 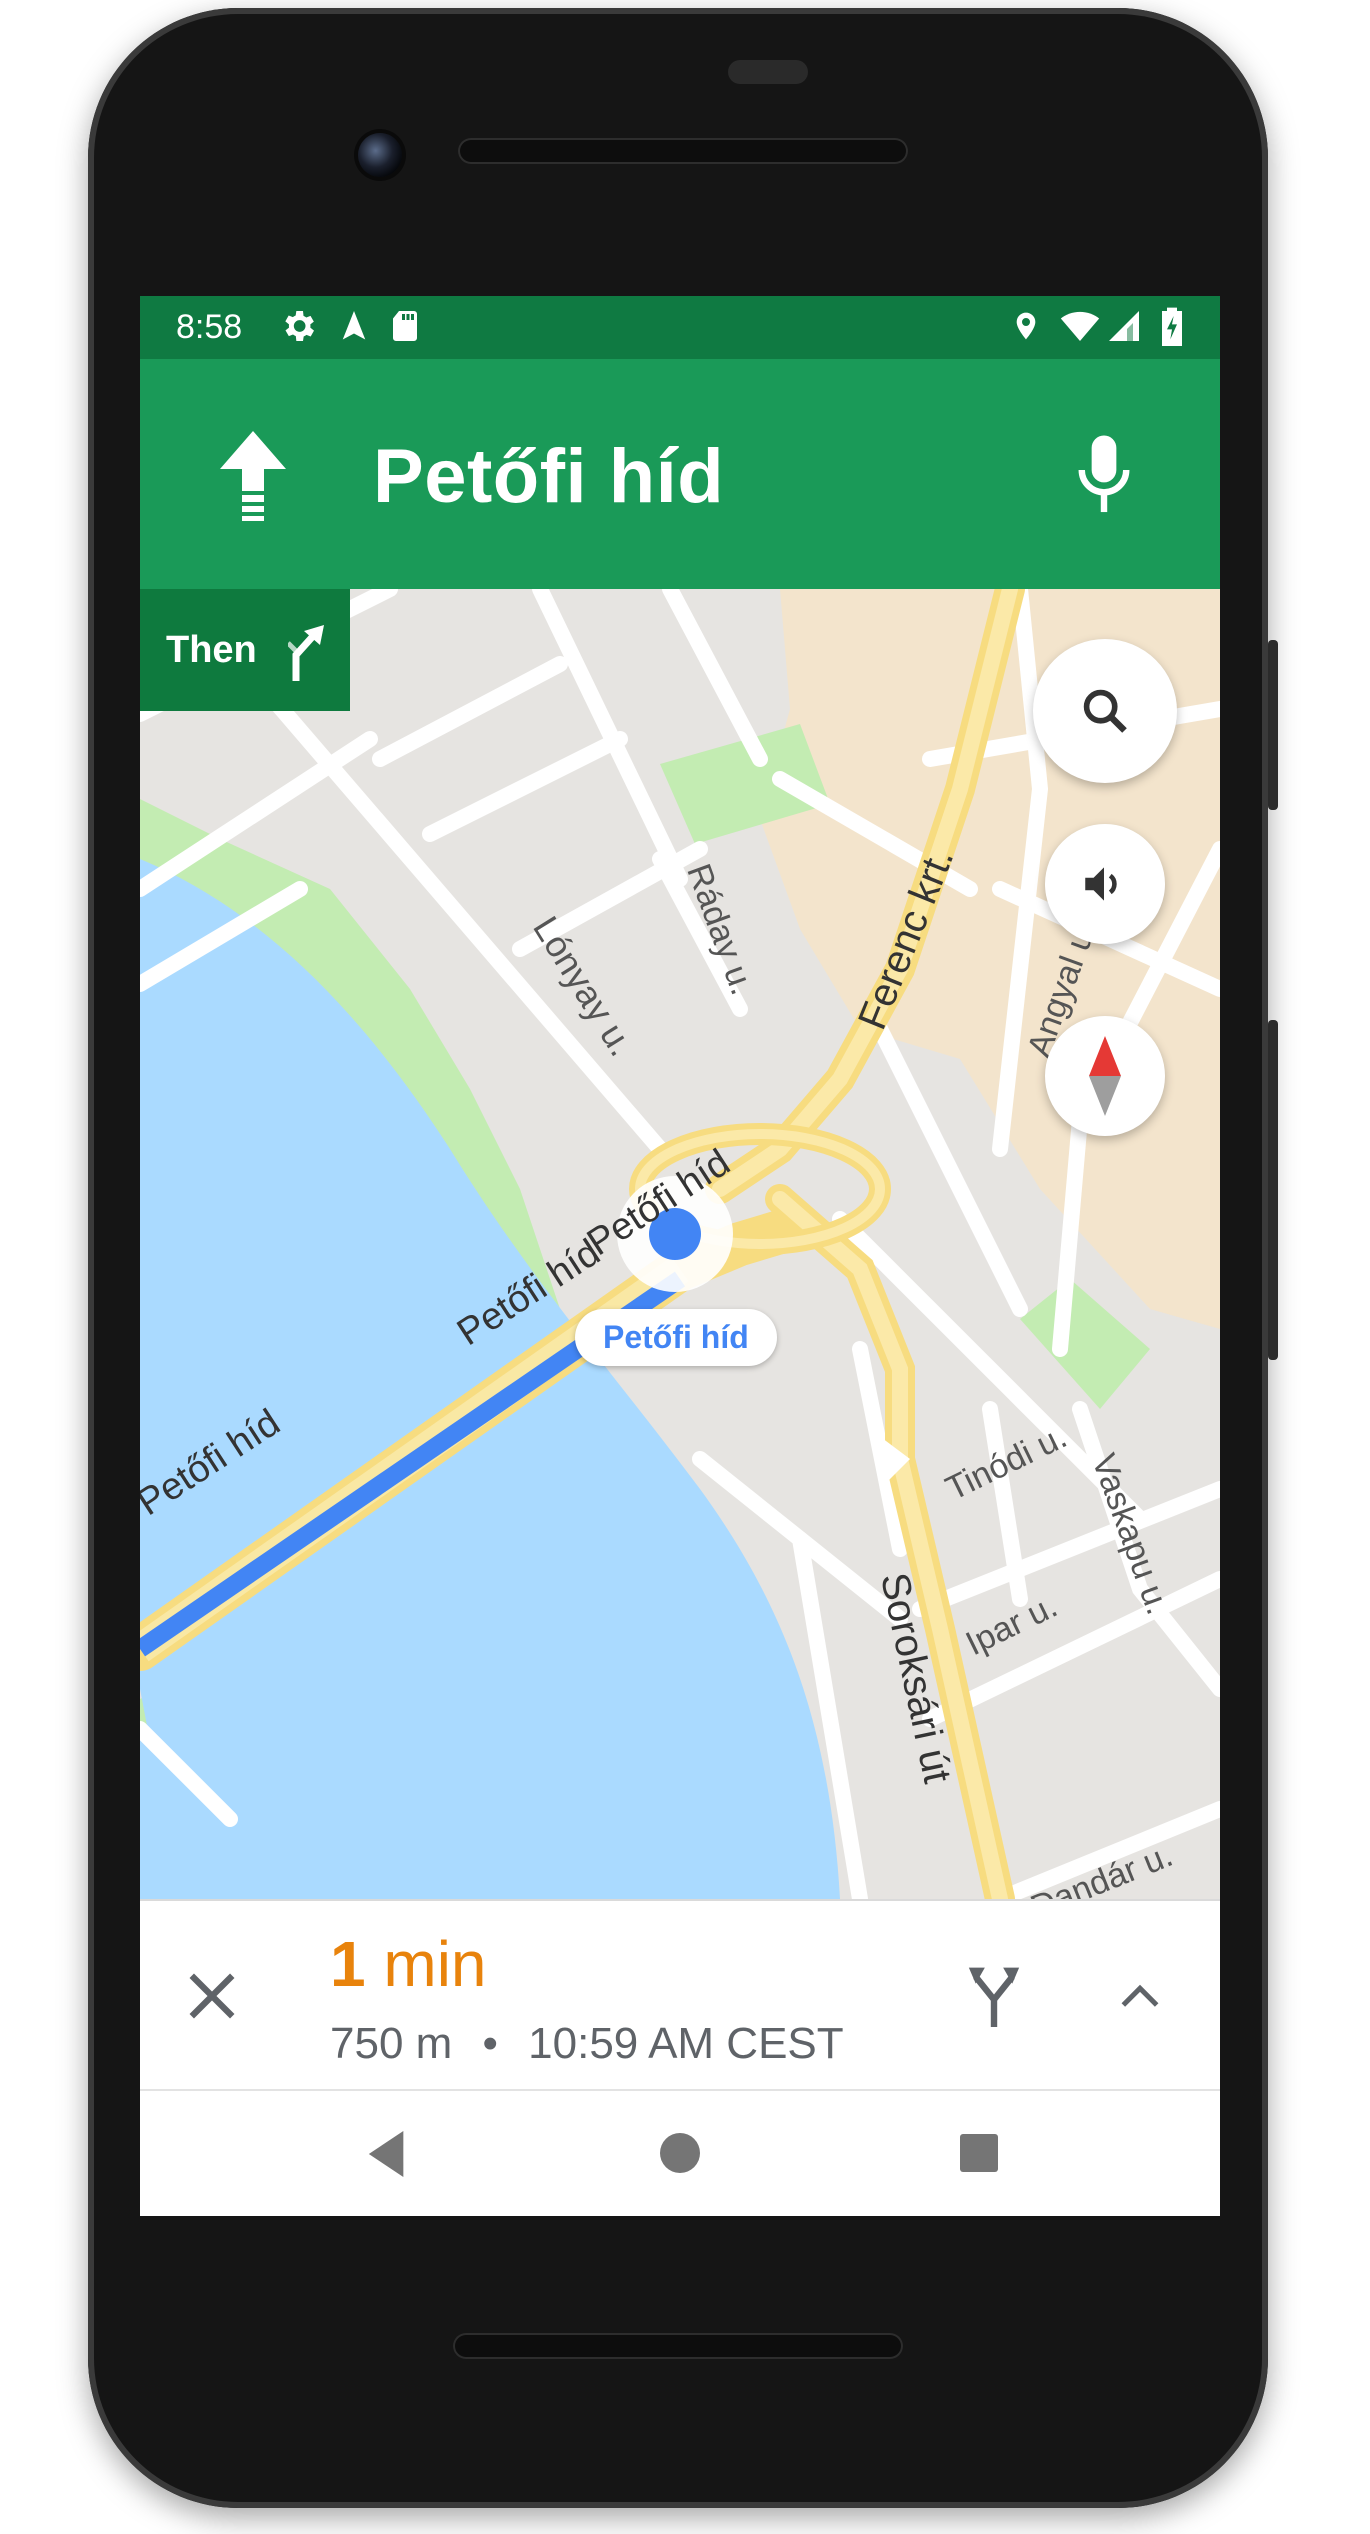 I want to click on system-navigation-bar, so click(x=680, y=2152).